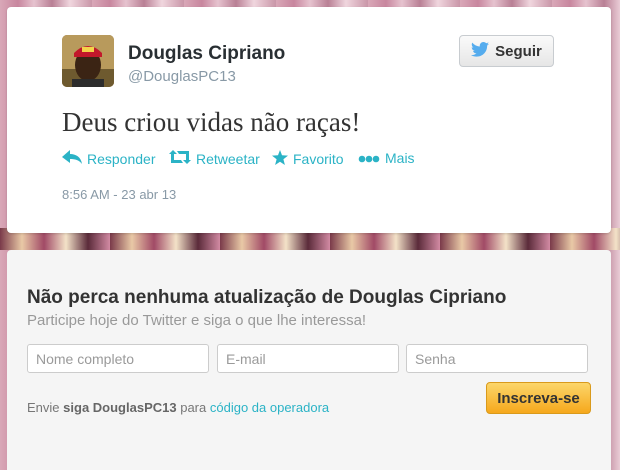 This screenshot has width=620, height=470. What do you see at coordinates (72, 158) in the screenshot?
I see `reply-icon` at bounding box center [72, 158].